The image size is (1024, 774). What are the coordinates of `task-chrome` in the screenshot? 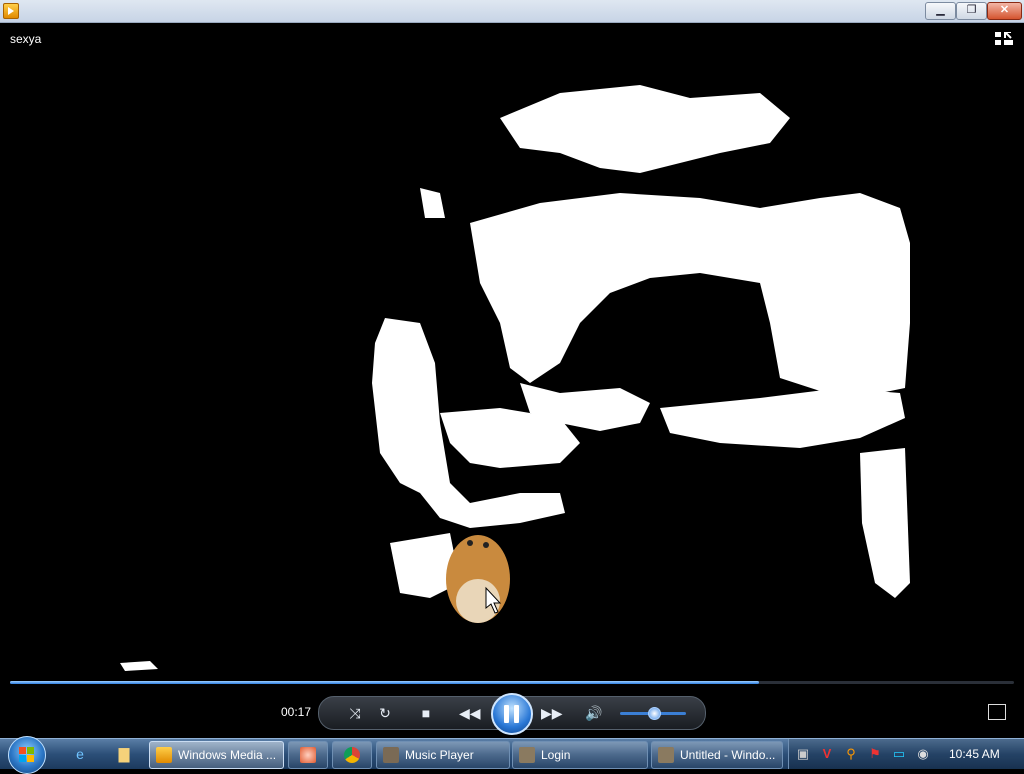 It's located at (352, 755).